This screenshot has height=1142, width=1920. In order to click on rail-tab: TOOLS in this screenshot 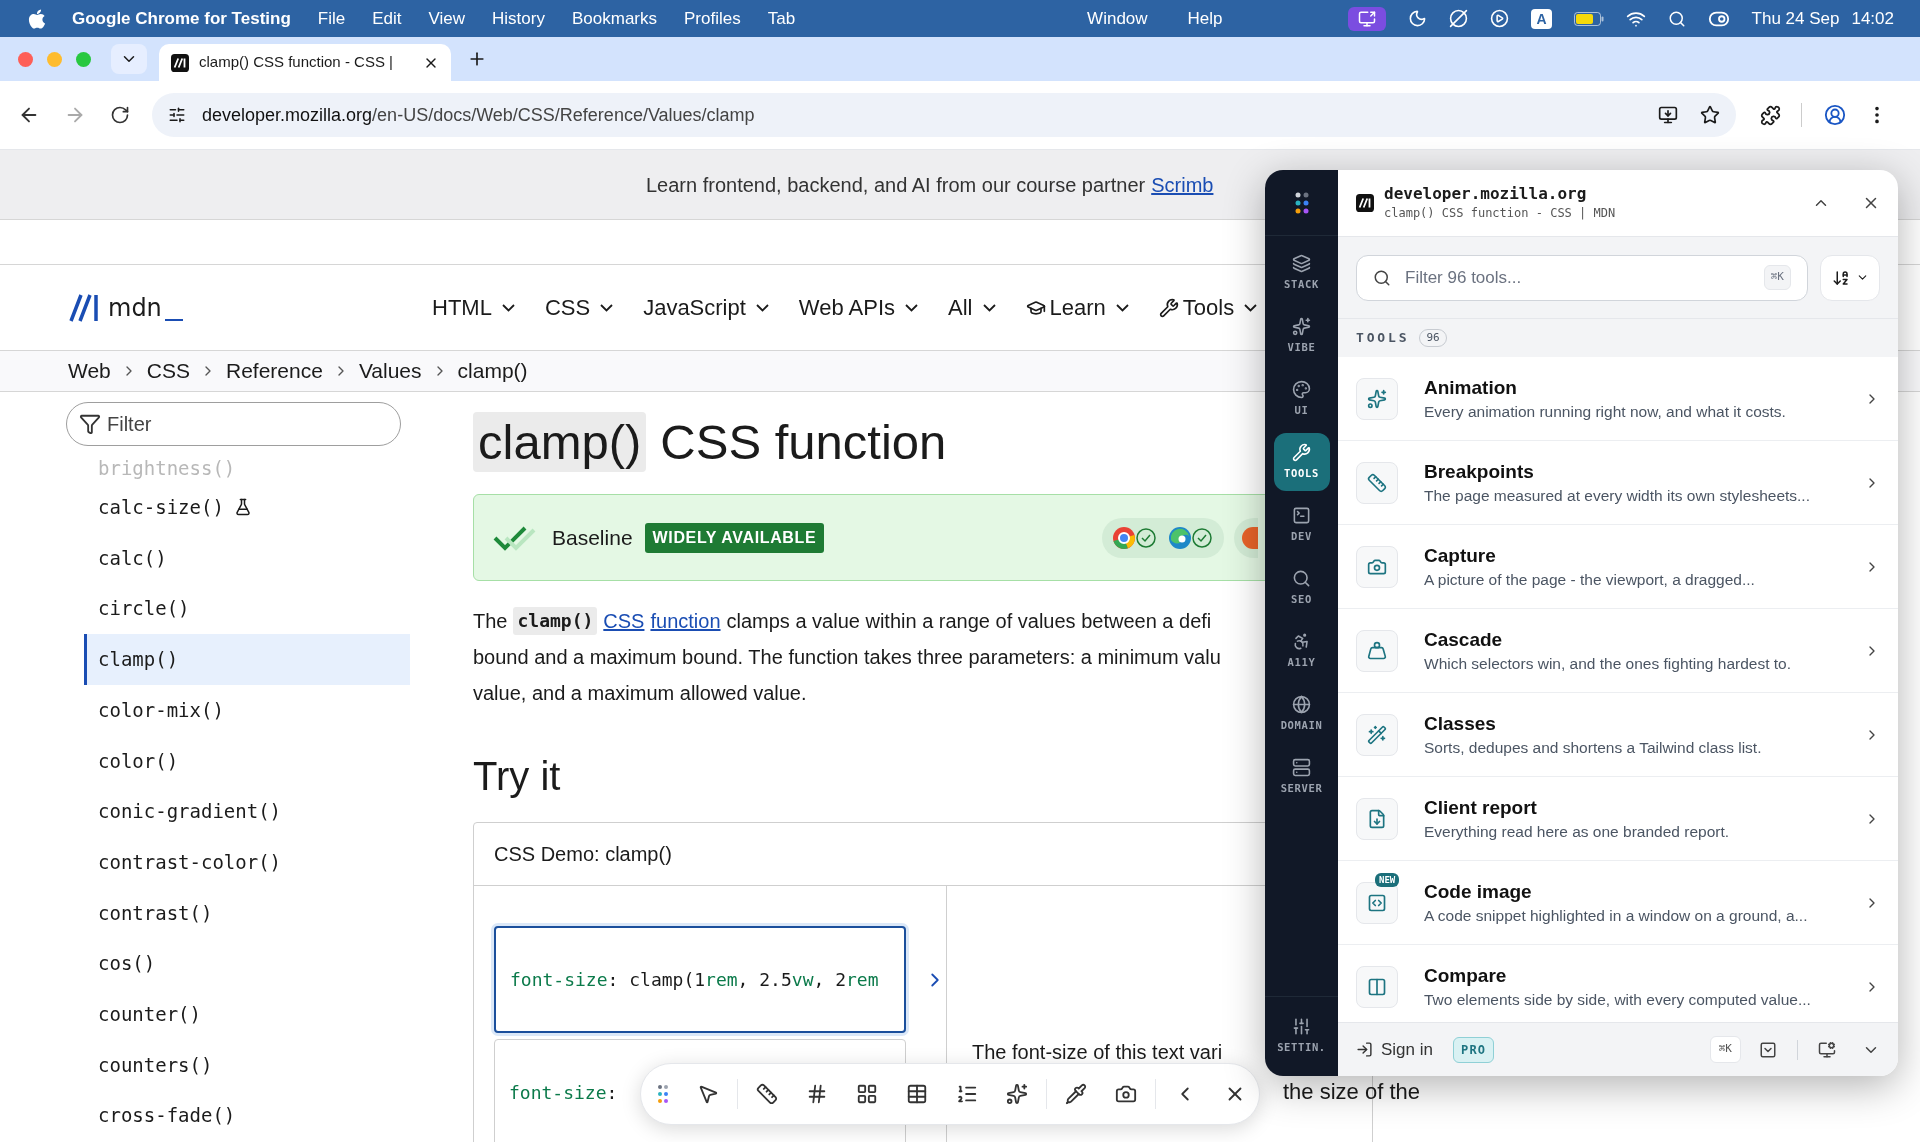, I will do `click(1301, 462)`.